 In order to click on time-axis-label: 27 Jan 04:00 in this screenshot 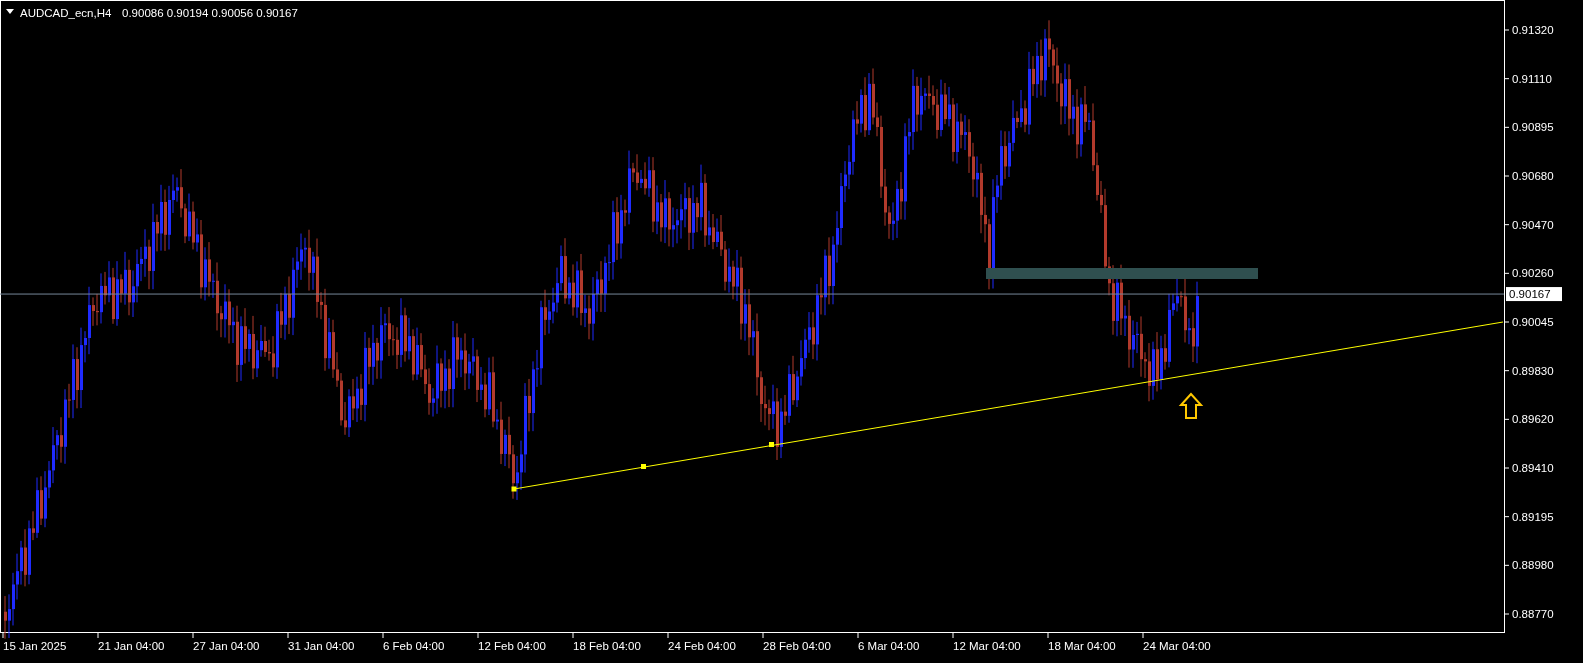, I will do `click(226, 646)`.